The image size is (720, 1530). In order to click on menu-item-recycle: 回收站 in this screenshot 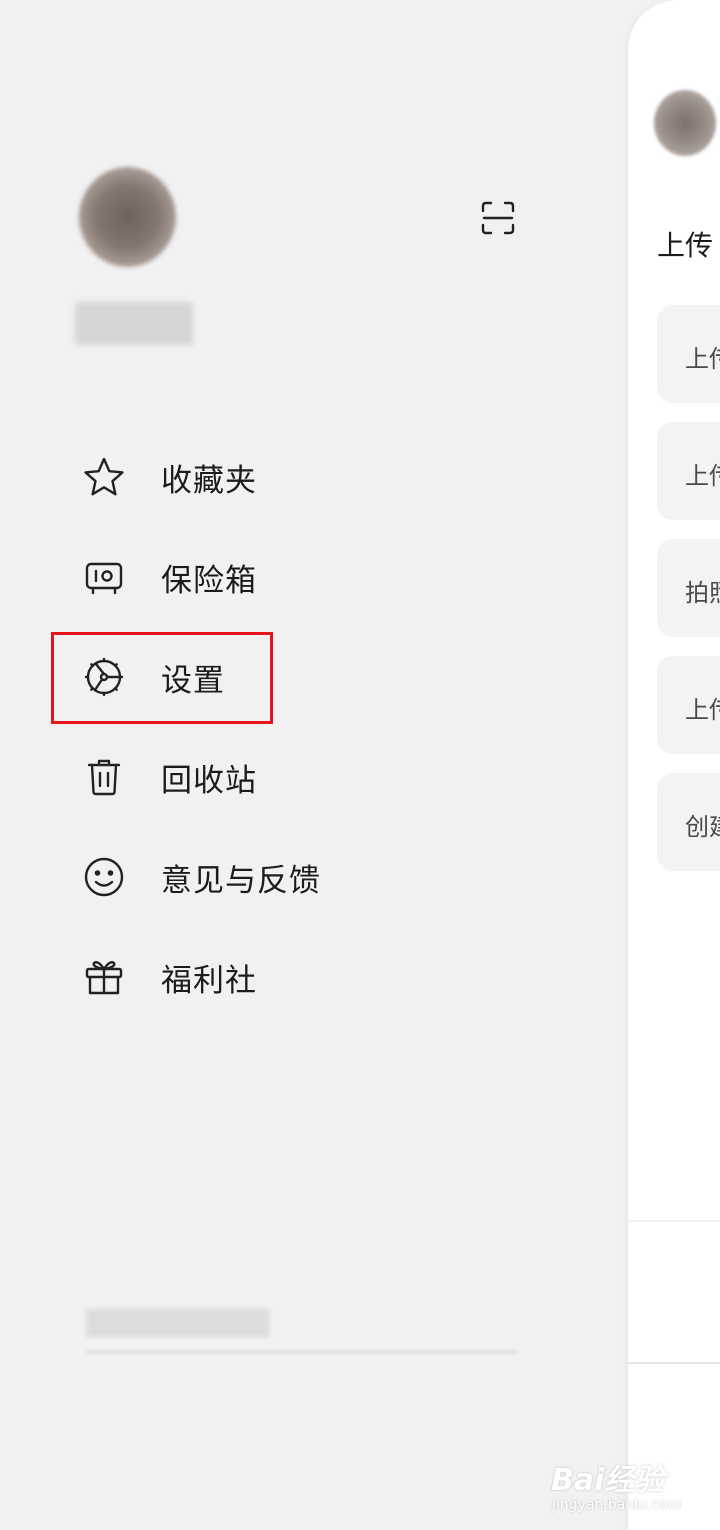, I will do `click(288, 777)`.